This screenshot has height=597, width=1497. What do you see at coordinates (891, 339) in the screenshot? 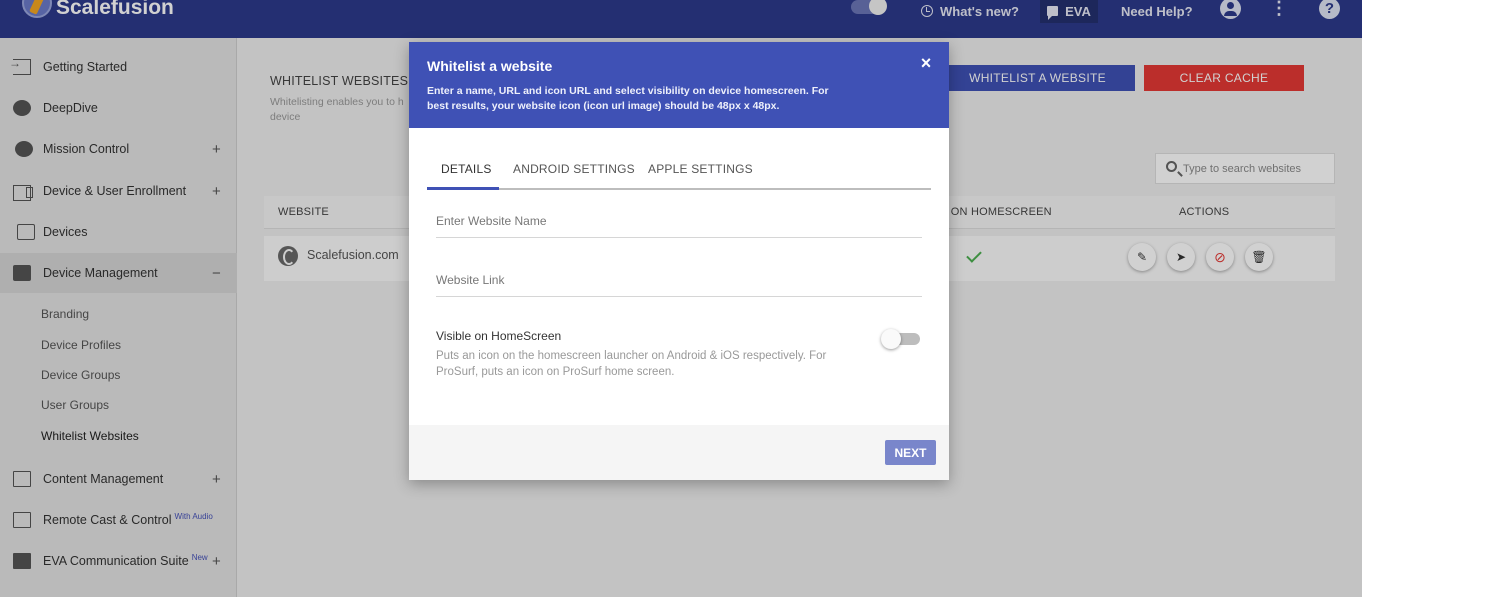
I see `toggle-knob` at bounding box center [891, 339].